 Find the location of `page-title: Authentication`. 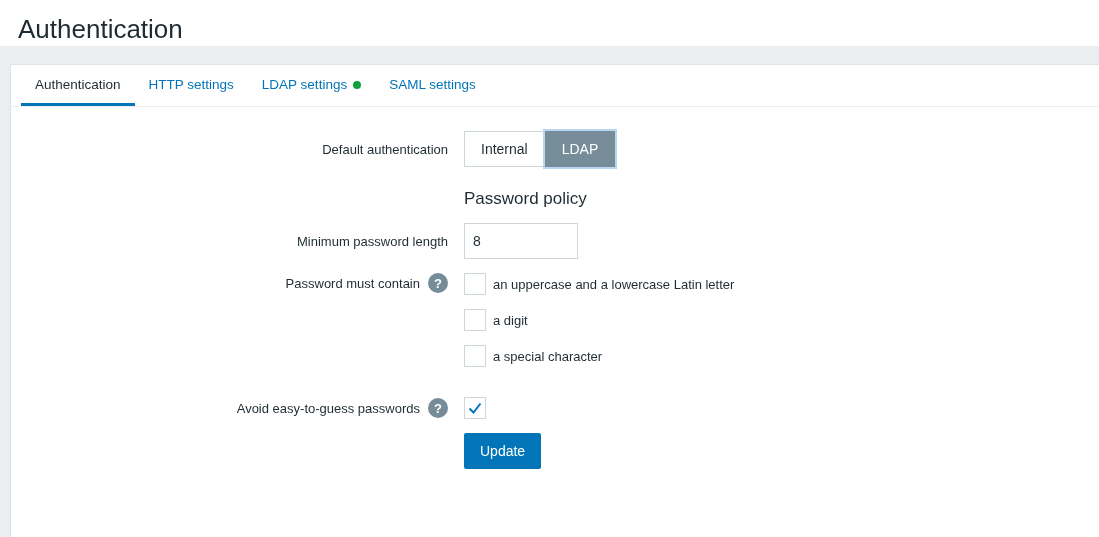

page-title: Authentication is located at coordinates (100, 29).